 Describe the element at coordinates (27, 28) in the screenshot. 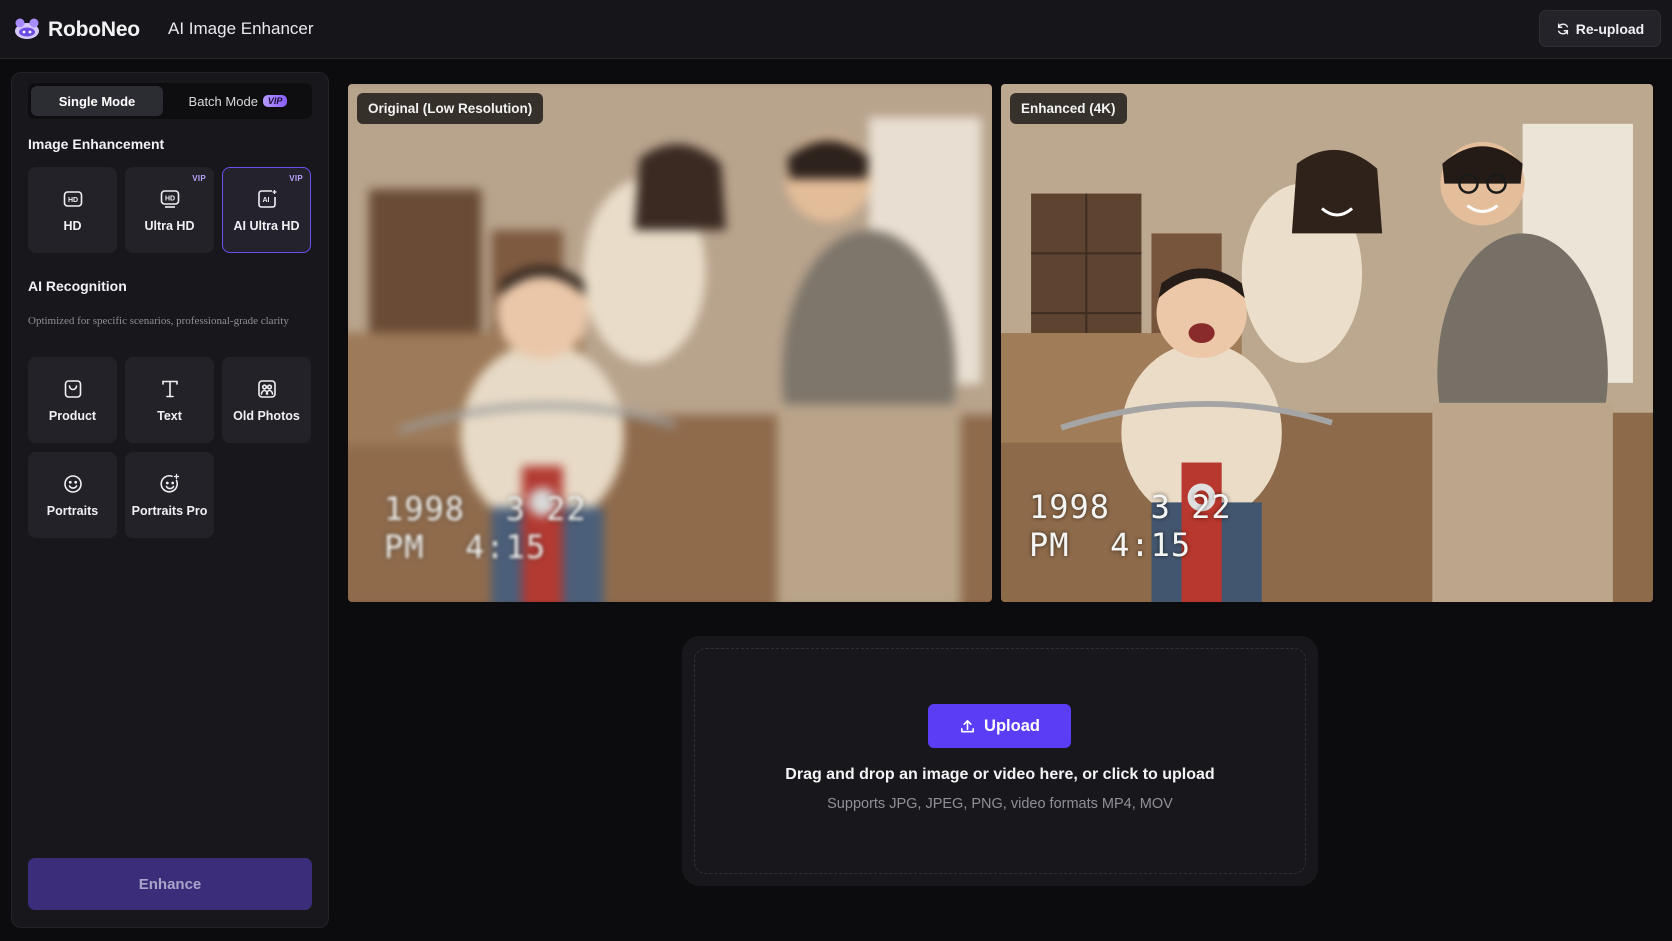

I see `roboneo-logo-icon` at that location.